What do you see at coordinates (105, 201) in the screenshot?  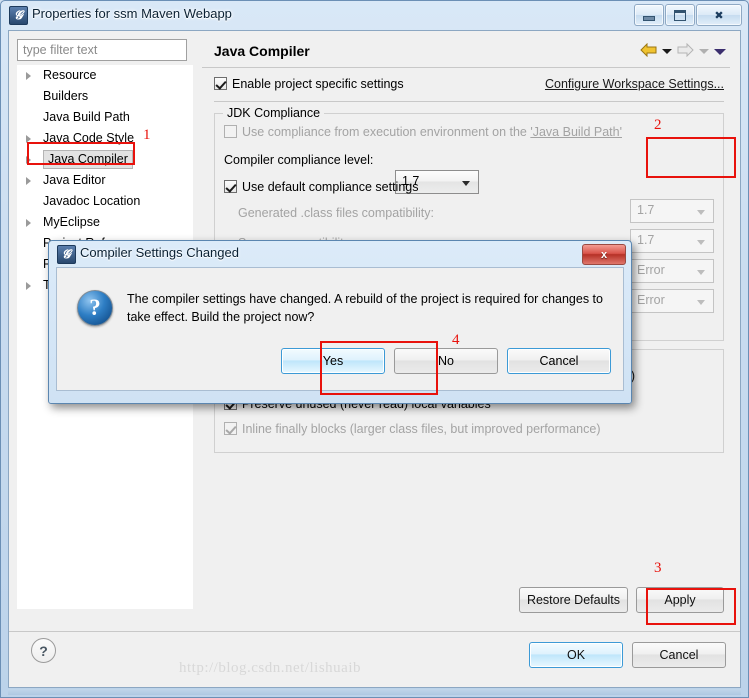 I see `sidebar-item-javadoc-location: Javadoc Location` at bounding box center [105, 201].